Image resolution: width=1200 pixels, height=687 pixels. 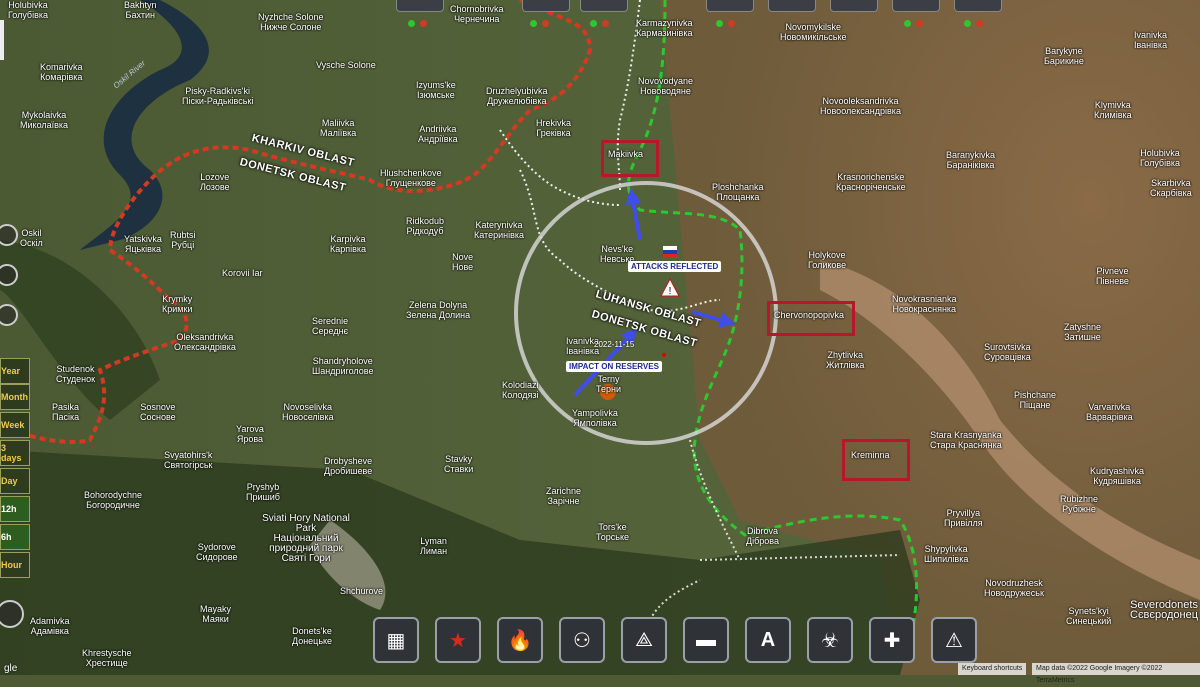 I want to click on filter-6h: 6h, so click(x=15, y=537).